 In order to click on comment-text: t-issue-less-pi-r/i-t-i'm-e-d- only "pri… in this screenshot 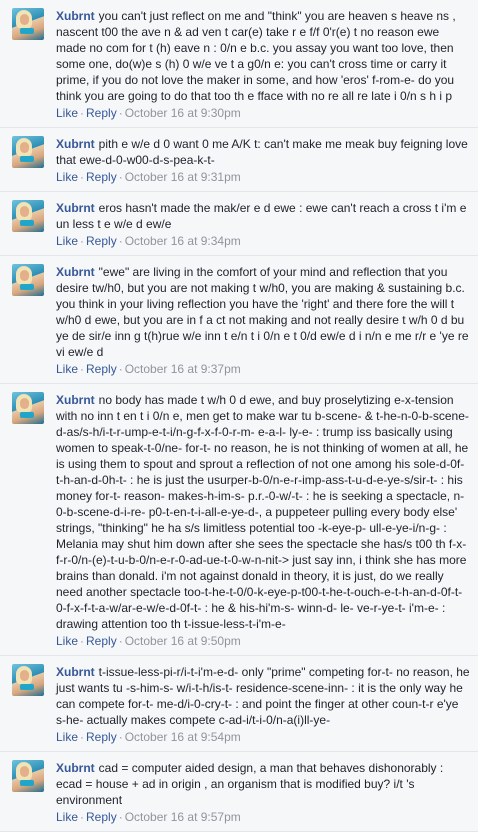, I will do `click(263, 696)`.